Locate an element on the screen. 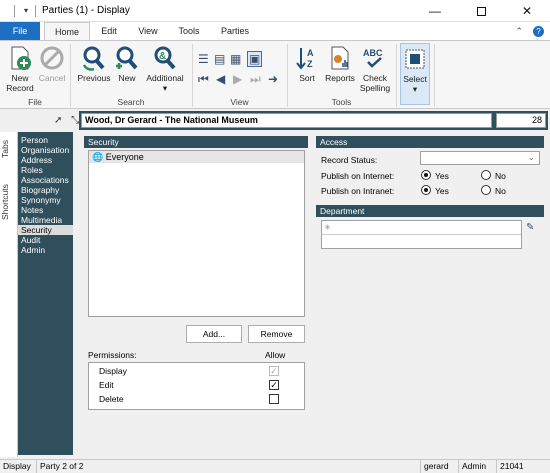  remove-button: Remove is located at coordinates (276, 334).